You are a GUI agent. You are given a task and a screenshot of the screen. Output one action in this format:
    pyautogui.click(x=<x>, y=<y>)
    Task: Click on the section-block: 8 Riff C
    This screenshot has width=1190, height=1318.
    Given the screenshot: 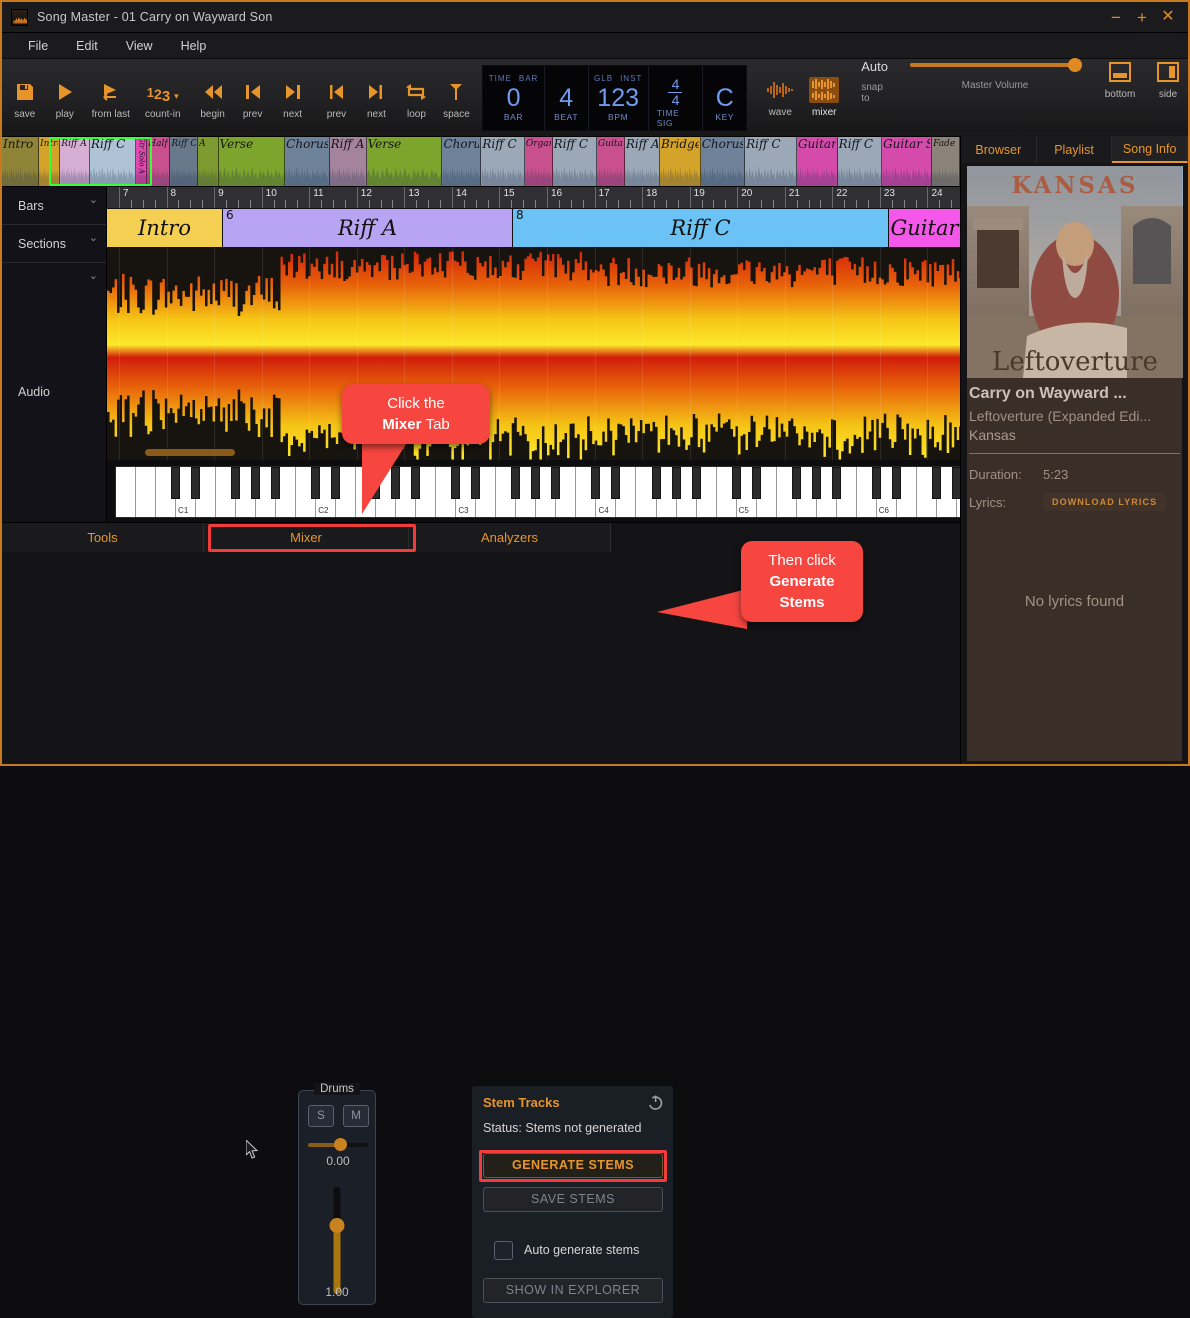 What is the action you would take?
    pyautogui.click(x=701, y=228)
    